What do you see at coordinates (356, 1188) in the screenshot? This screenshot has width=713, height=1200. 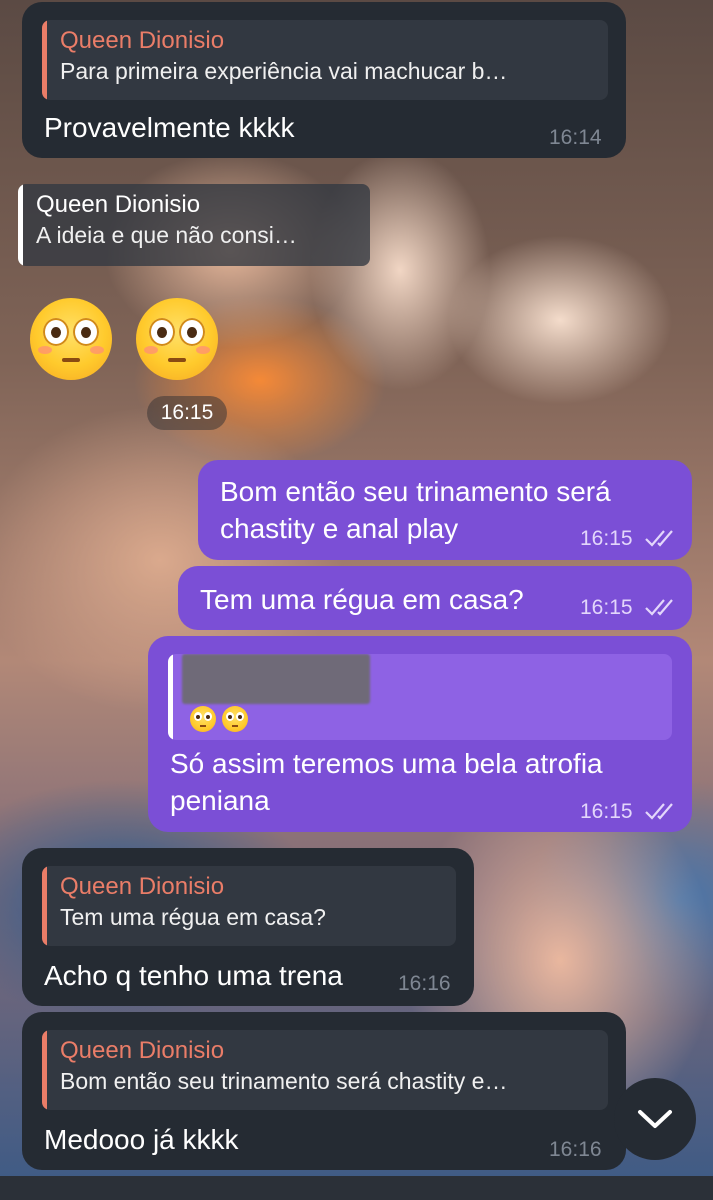 I see `input-bar-edge` at bounding box center [356, 1188].